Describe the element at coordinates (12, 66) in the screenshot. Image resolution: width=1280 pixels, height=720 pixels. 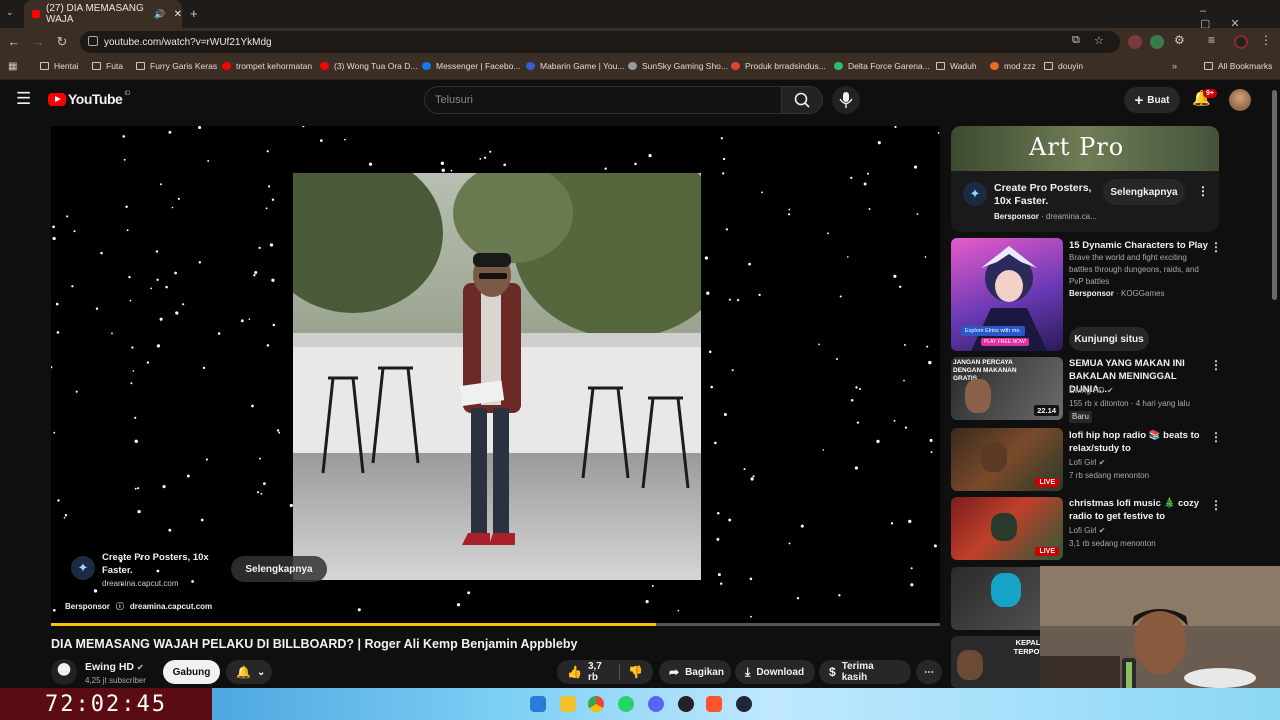
I see `apps-grid-icon: ▦` at that location.